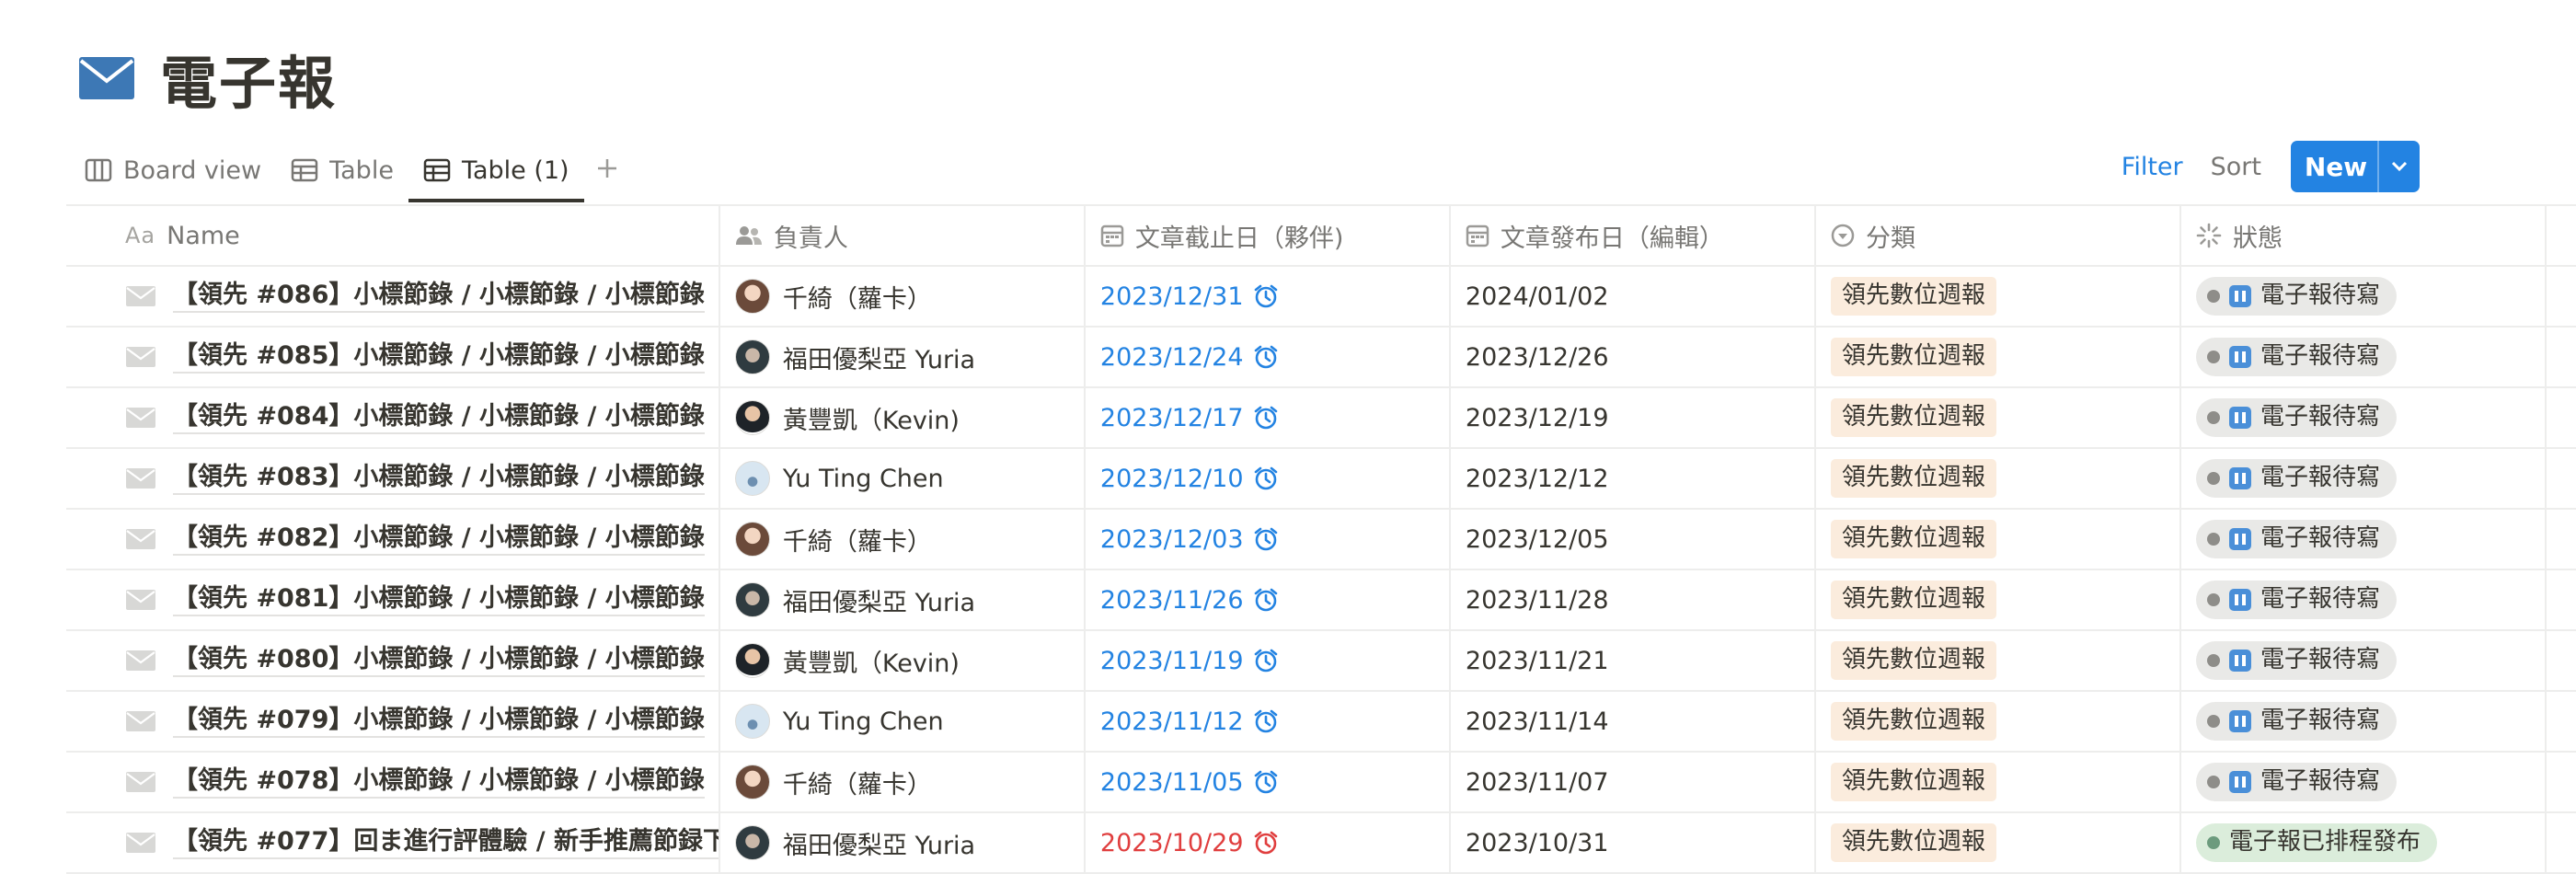 This screenshot has height=874, width=2576. I want to click on publish-date-cell: 2023/11/07, so click(1633, 782).